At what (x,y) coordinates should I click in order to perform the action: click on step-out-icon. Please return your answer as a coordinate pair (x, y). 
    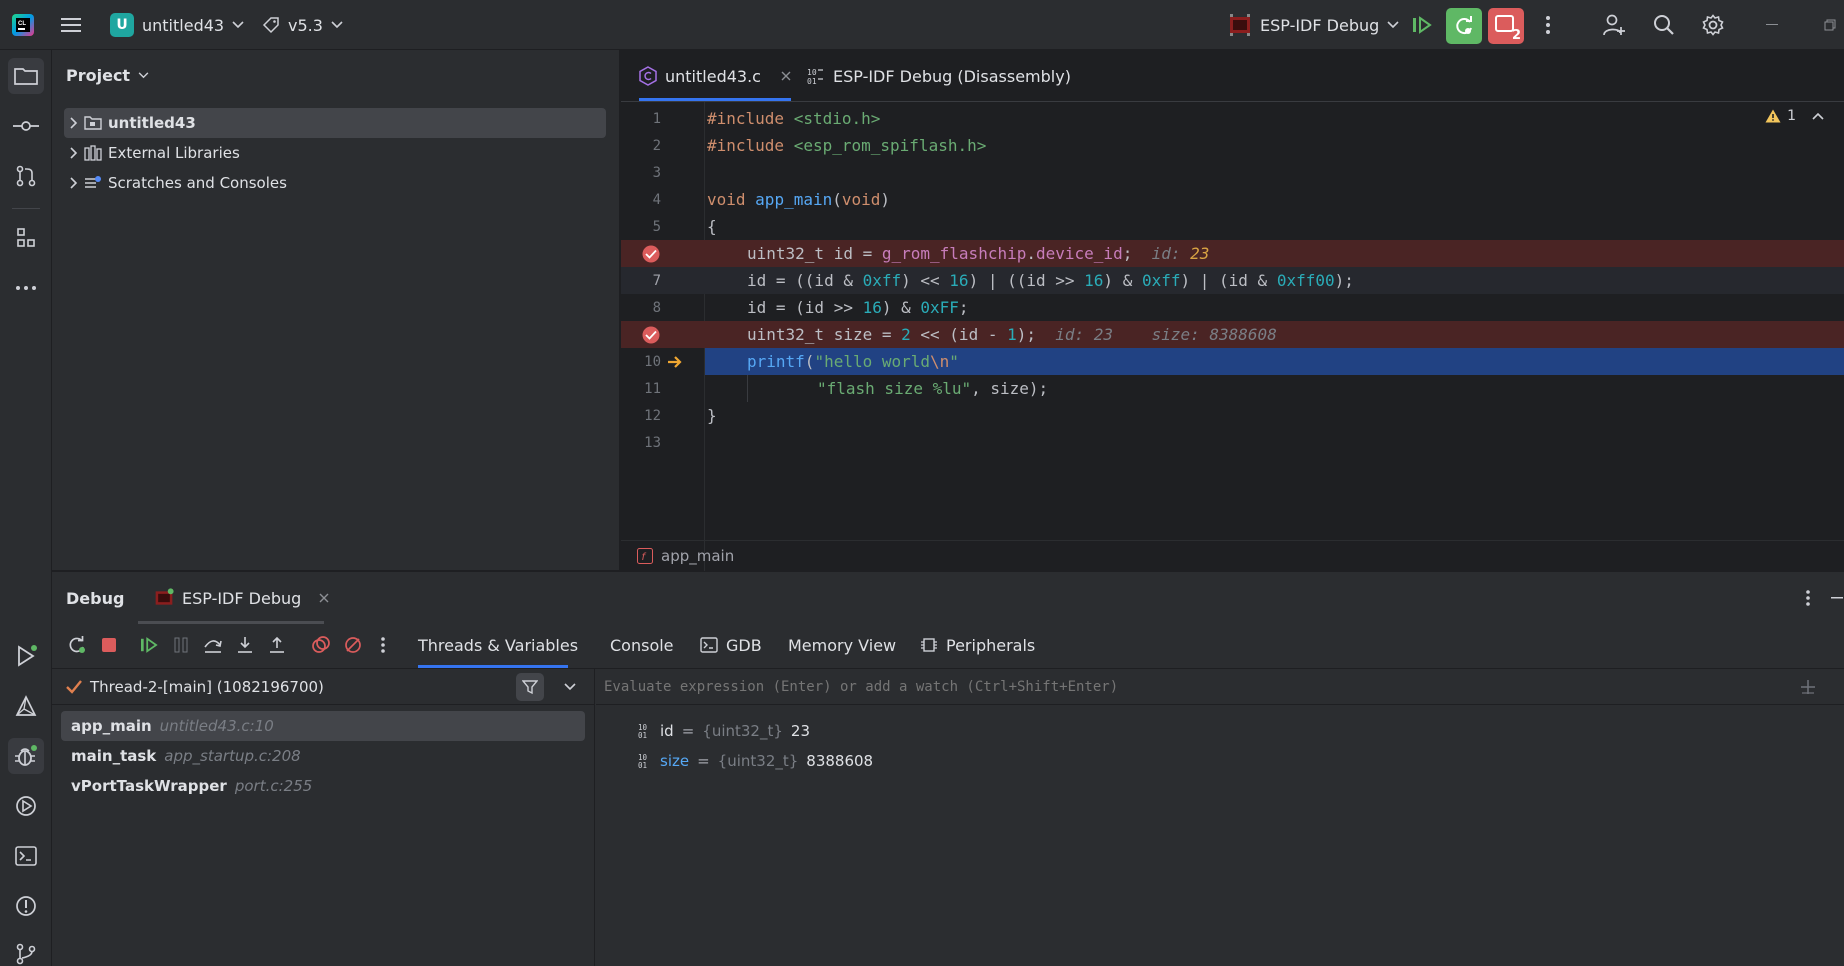
    Looking at the image, I should click on (277, 644).